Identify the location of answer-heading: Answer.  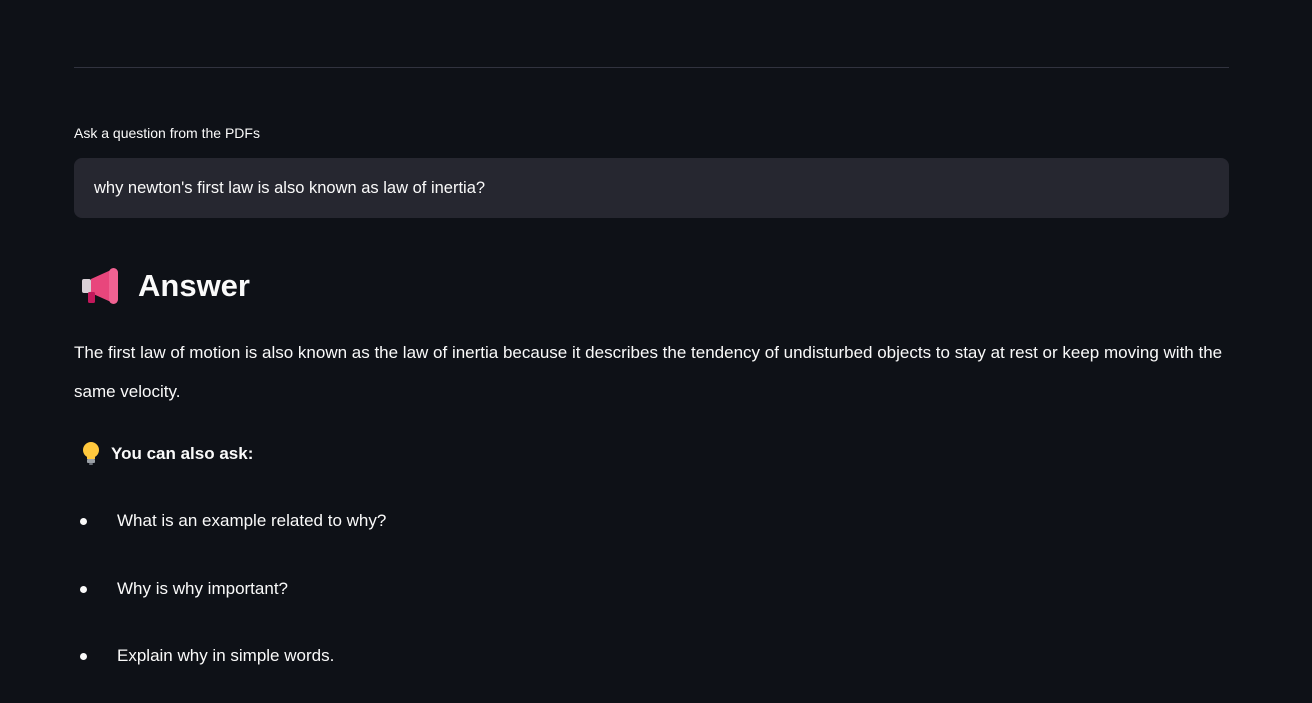
(165, 286).